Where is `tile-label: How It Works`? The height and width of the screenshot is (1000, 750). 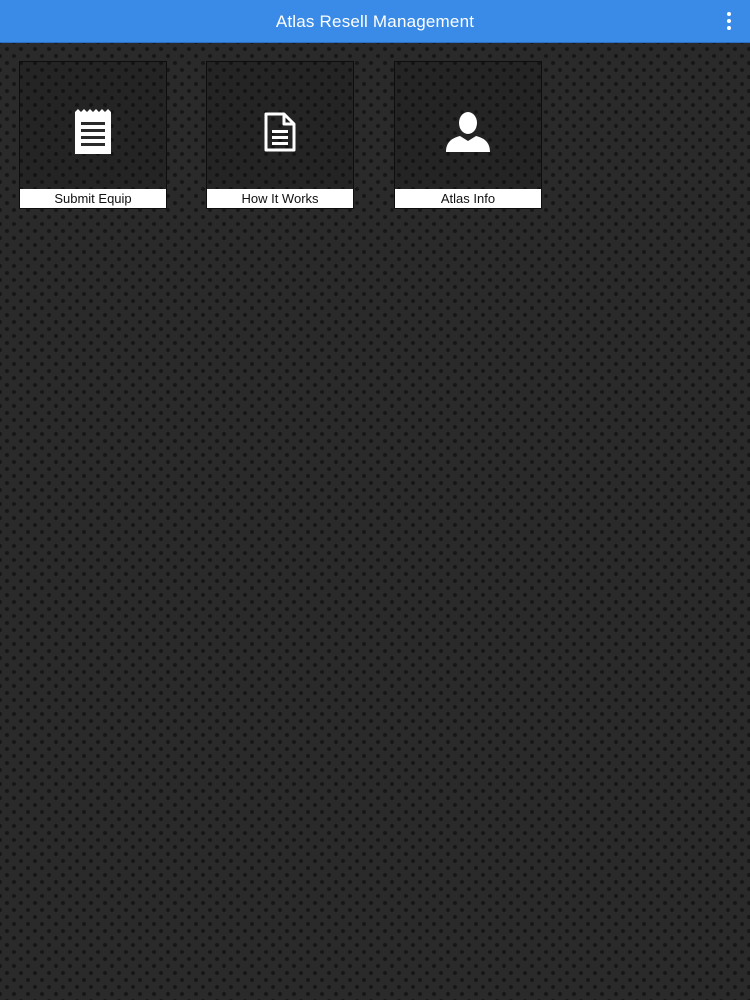 tile-label: How It Works is located at coordinates (280, 198).